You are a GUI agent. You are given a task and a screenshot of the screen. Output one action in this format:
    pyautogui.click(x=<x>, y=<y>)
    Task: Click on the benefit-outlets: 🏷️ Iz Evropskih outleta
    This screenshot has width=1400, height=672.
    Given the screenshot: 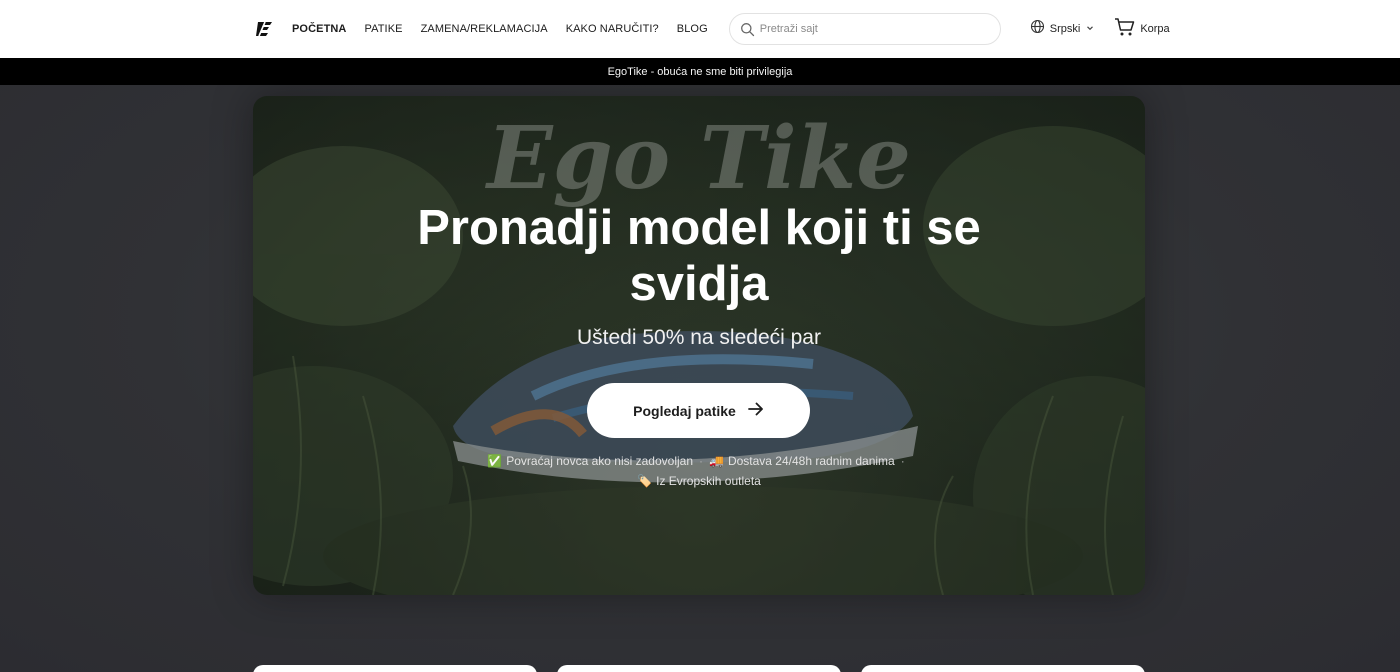 What is the action you would take?
    pyautogui.click(x=699, y=481)
    